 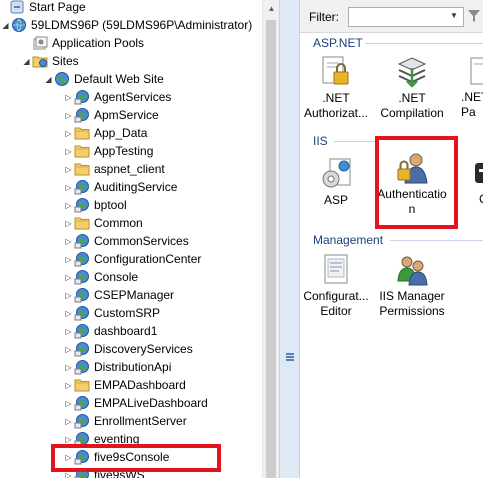 What do you see at coordinates (324, 17) in the screenshot?
I see `filter-label: Filter:` at bounding box center [324, 17].